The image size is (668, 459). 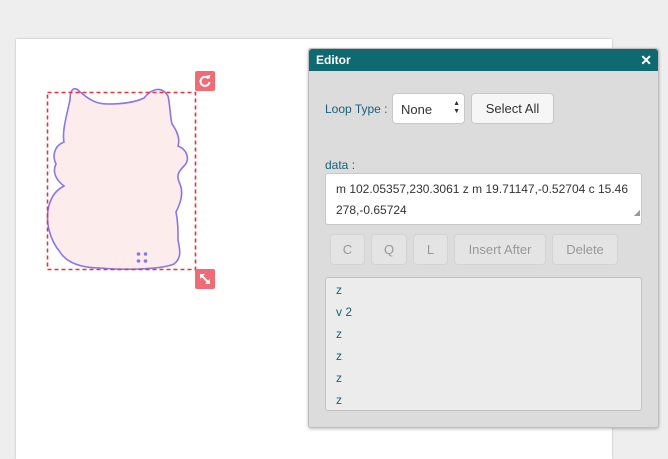 What do you see at coordinates (347, 249) in the screenshot?
I see `c-button: C` at bounding box center [347, 249].